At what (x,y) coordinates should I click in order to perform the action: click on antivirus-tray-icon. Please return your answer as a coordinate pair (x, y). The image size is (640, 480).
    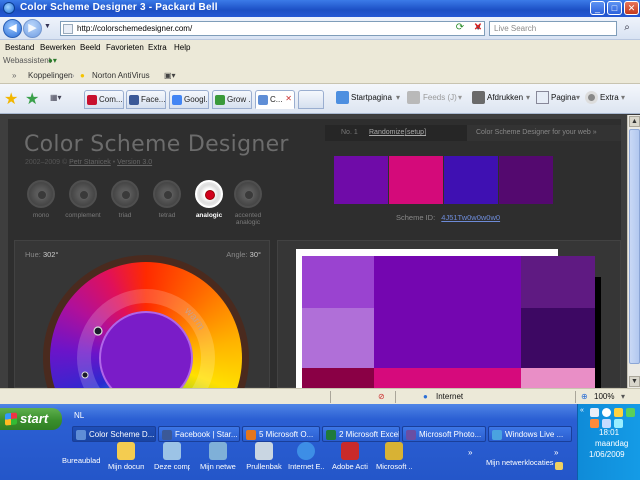
    Looking at the image, I should click on (630, 412).